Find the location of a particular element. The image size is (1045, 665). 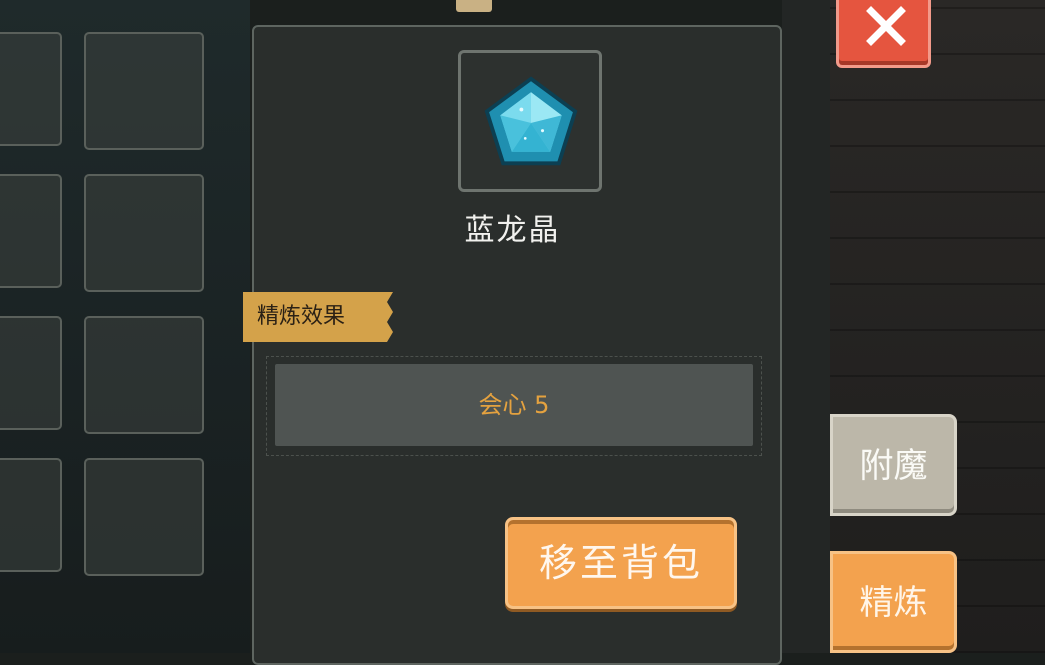

refine-effect-value: 会心 5 is located at coordinates (514, 405).